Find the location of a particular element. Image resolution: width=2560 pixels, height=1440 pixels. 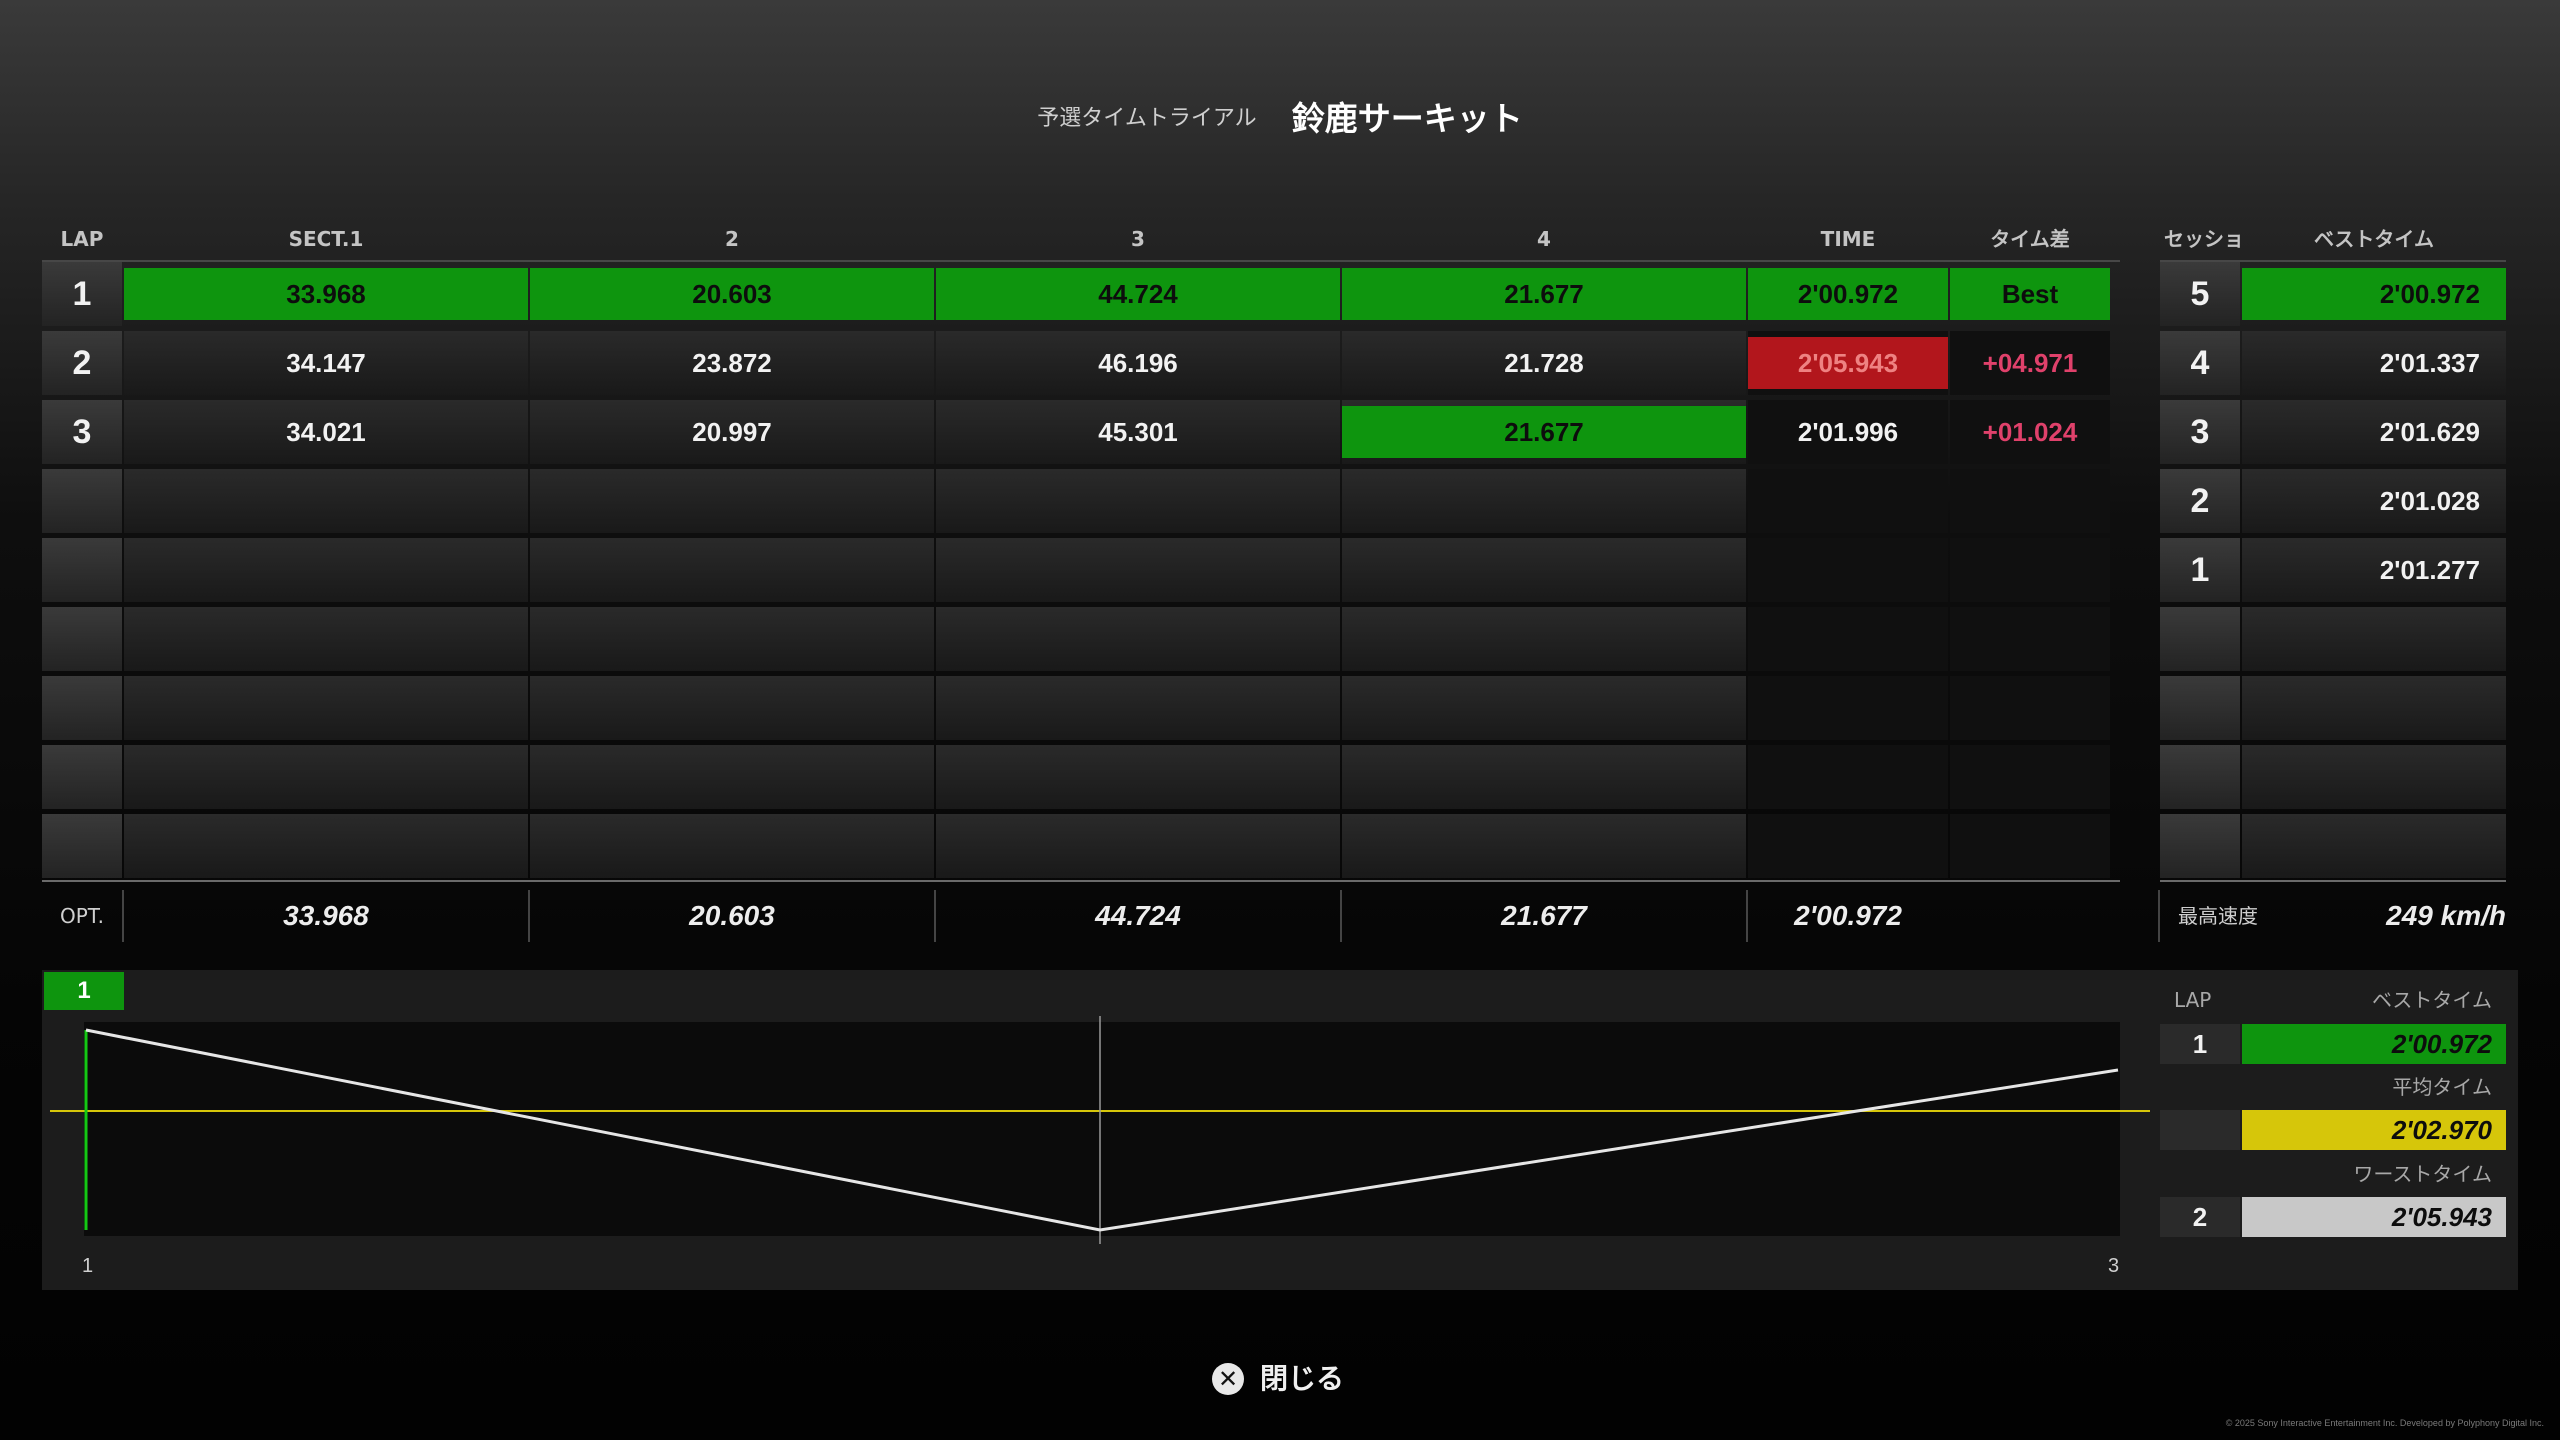

session-number: 4 is located at coordinates (2200, 363).